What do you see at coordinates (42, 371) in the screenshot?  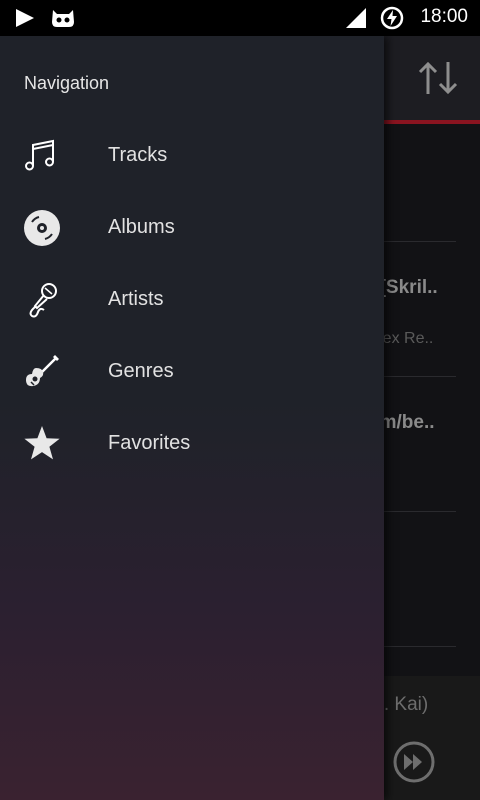 I see `guitar-icon` at bounding box center [42, 371].